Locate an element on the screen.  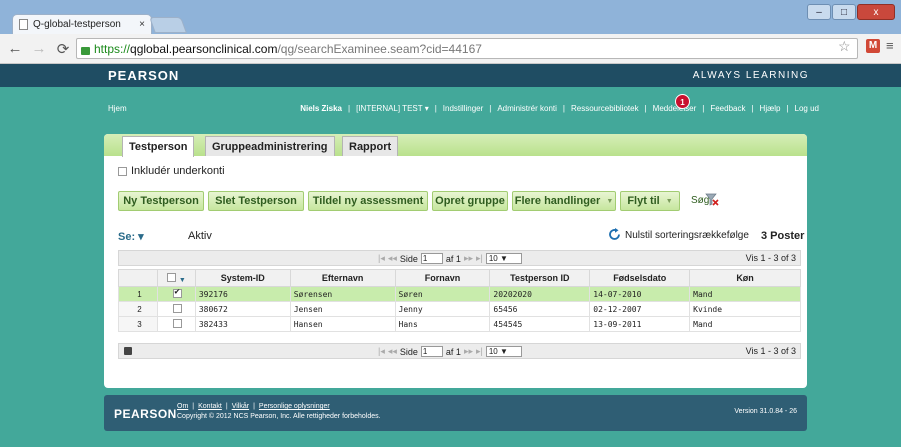
include-subaccounts-row: Inkludér underkonti is located at coordinates (171, 171).